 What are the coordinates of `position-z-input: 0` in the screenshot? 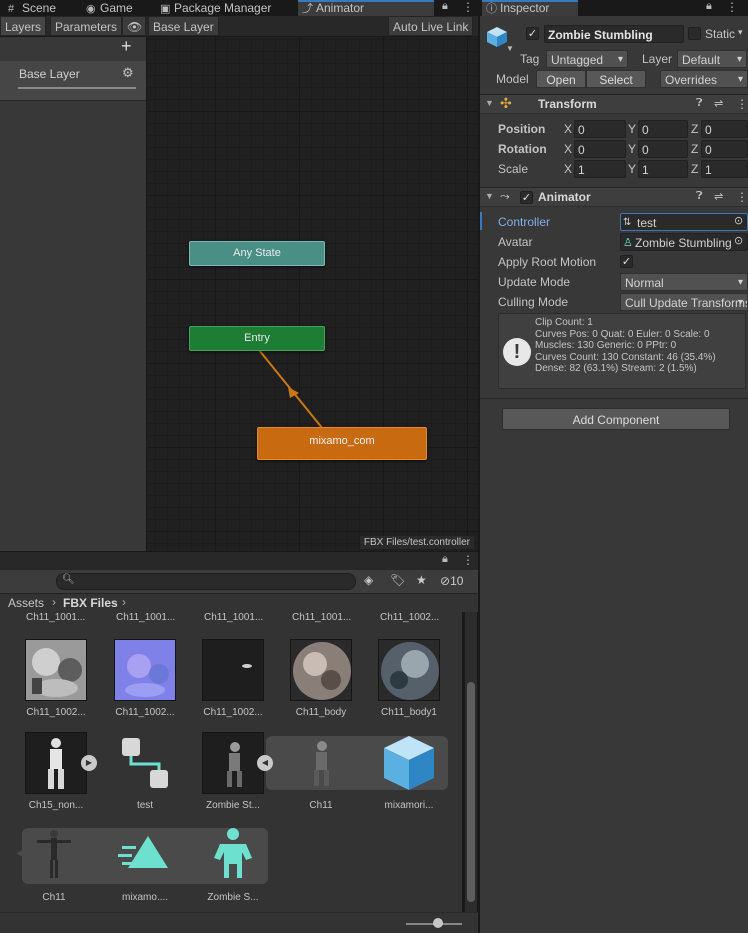 It's located at (724, 129).